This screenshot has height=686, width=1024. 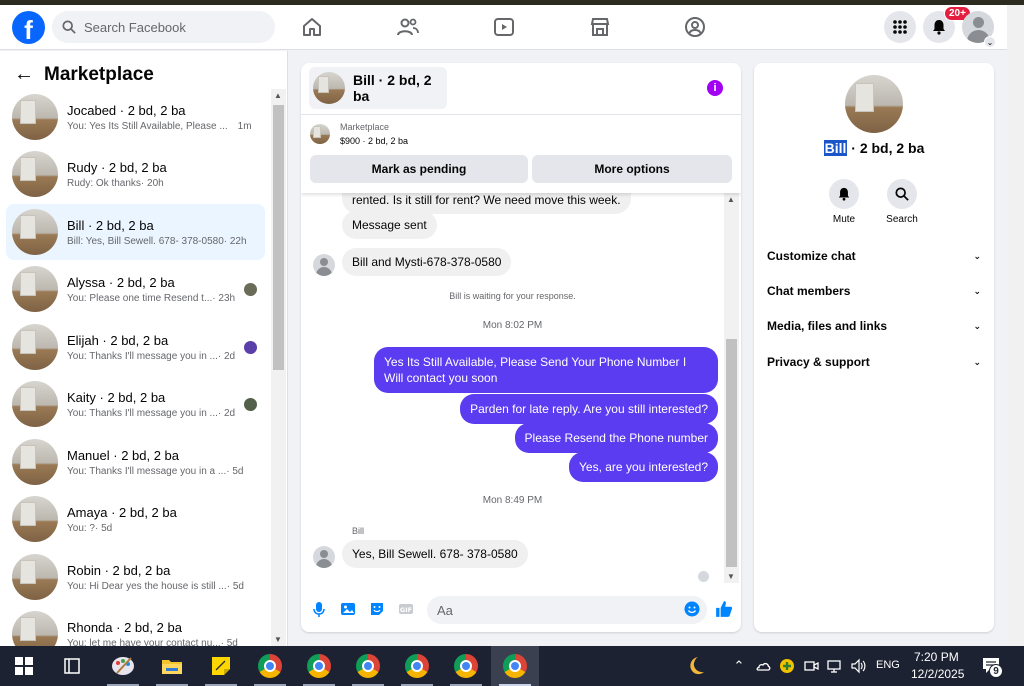 I want to click on notification-center: 9, so click(x=993, y=667).